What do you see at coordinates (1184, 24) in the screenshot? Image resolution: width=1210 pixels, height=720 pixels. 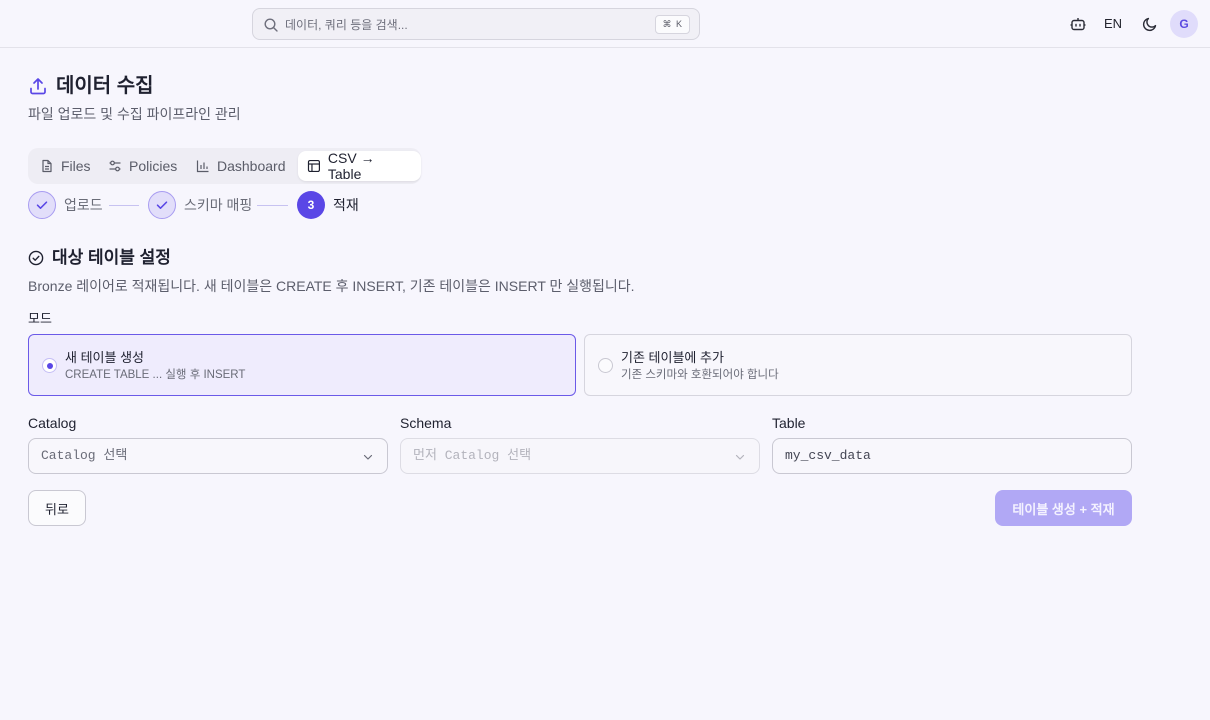 I see `user-avatar: G` at bounding box center [1184, 24].